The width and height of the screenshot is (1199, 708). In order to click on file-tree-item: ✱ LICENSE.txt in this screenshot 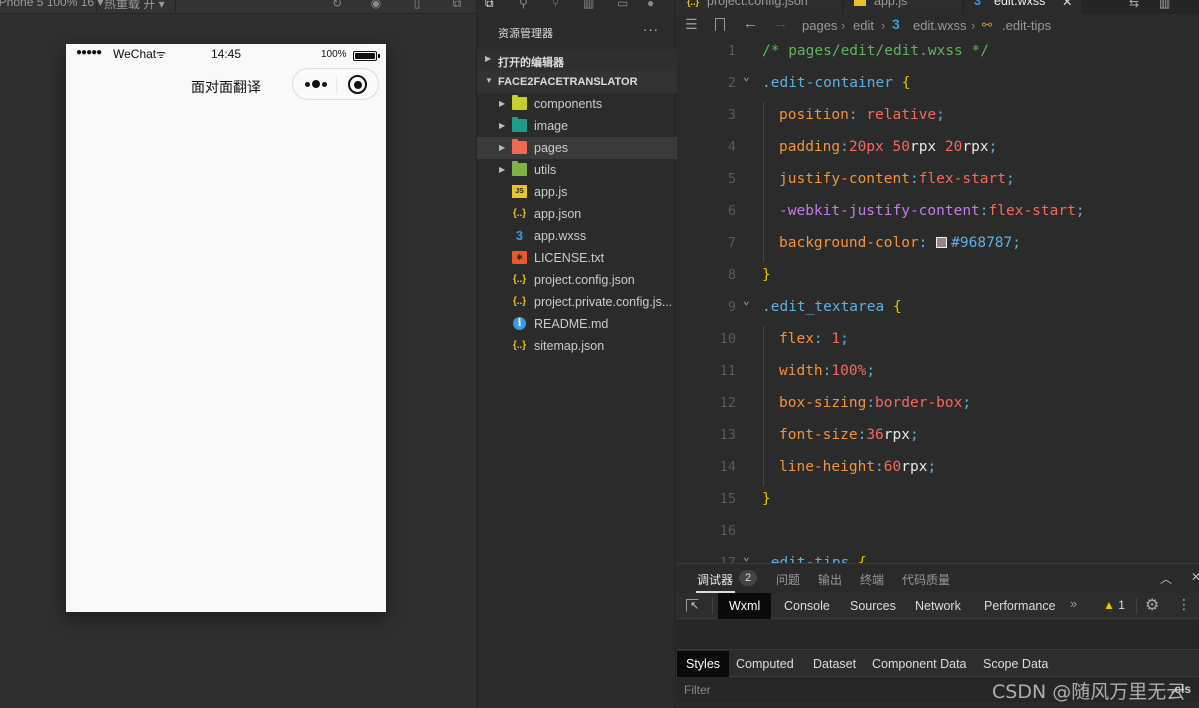, I will do `click(577, 258)`.